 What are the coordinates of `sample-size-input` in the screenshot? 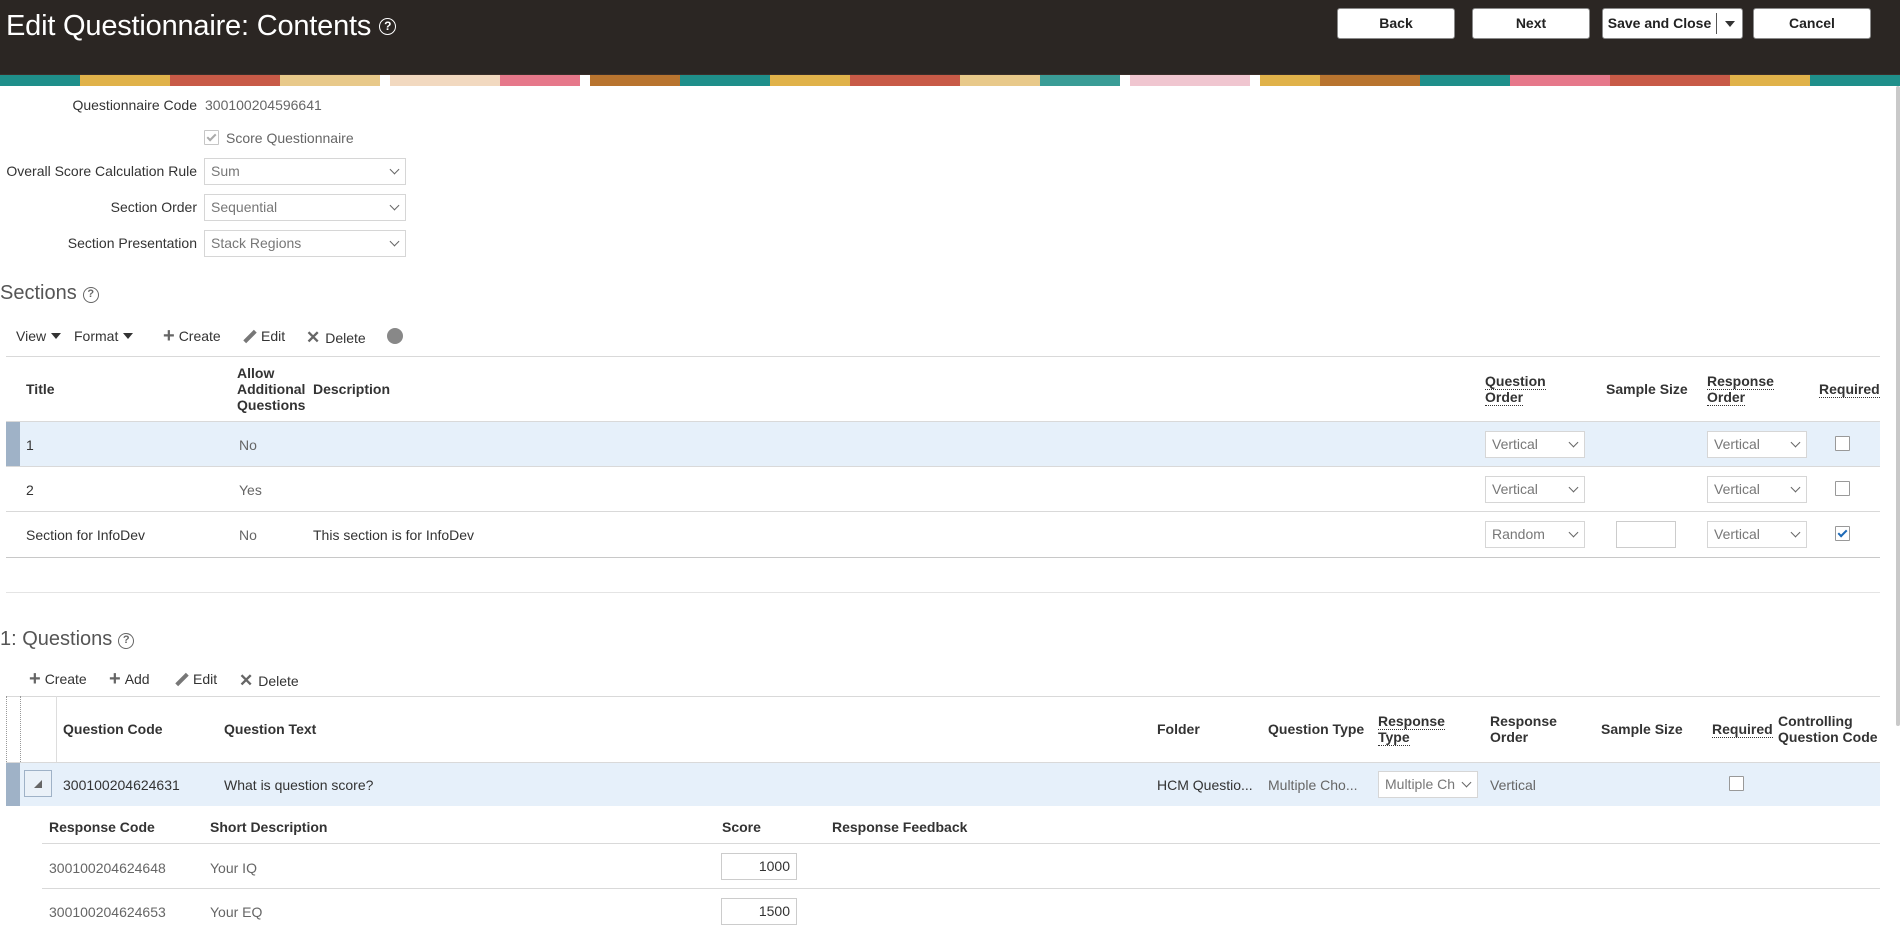 It's located at (1646, 534).